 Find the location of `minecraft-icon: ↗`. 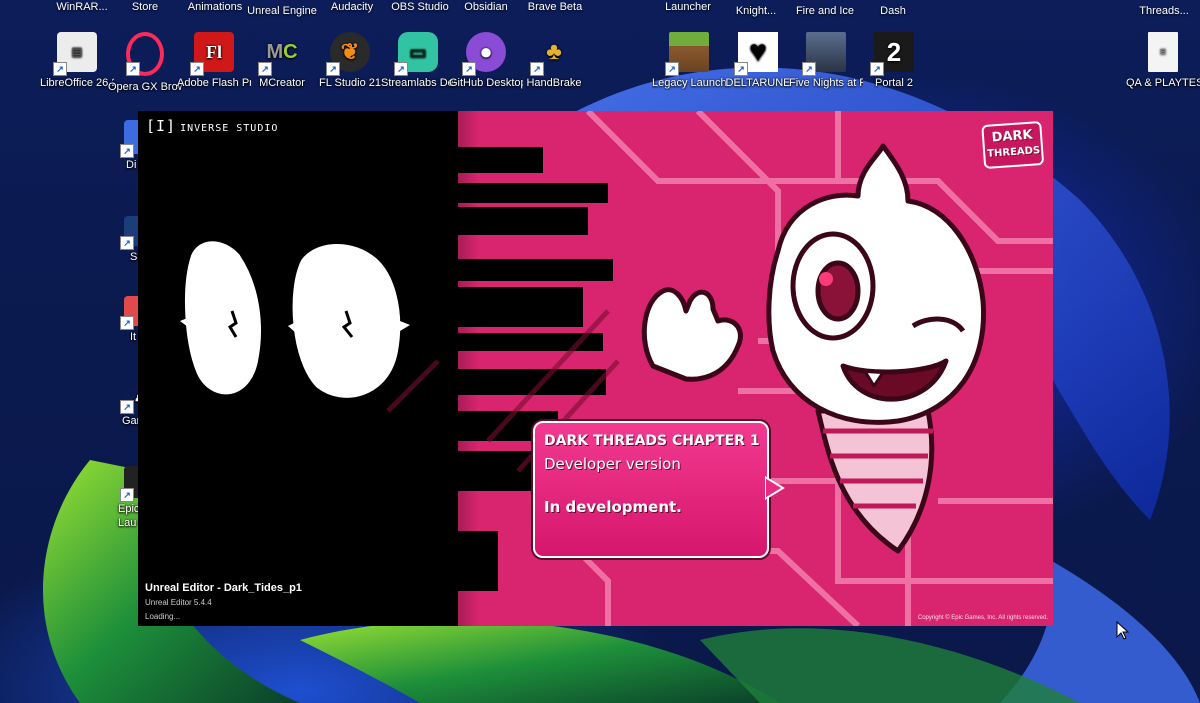

minecraft-icon: ↗ is located at coordinates (687, 54).